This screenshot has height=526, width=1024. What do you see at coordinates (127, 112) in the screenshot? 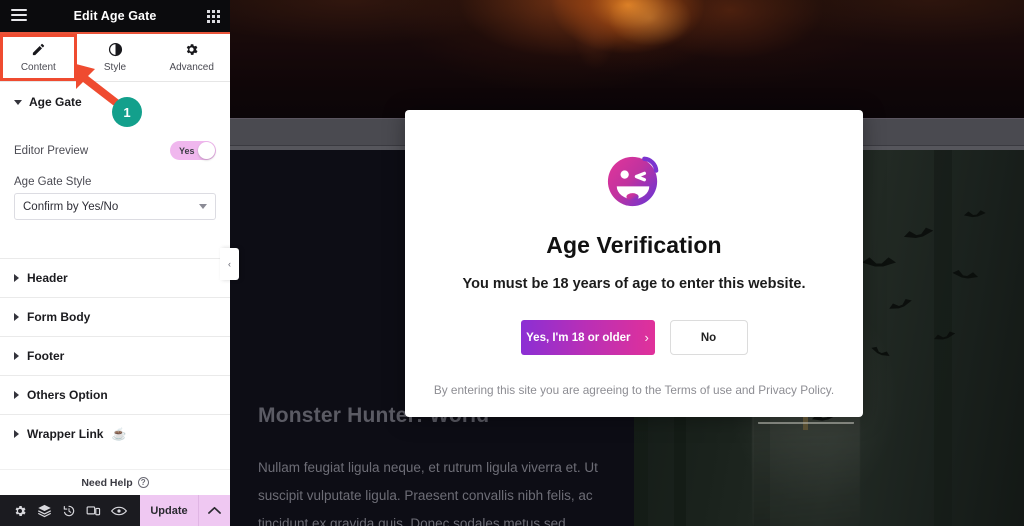
I see `callout-step-badge: 1` at bounding box center [127, 112].